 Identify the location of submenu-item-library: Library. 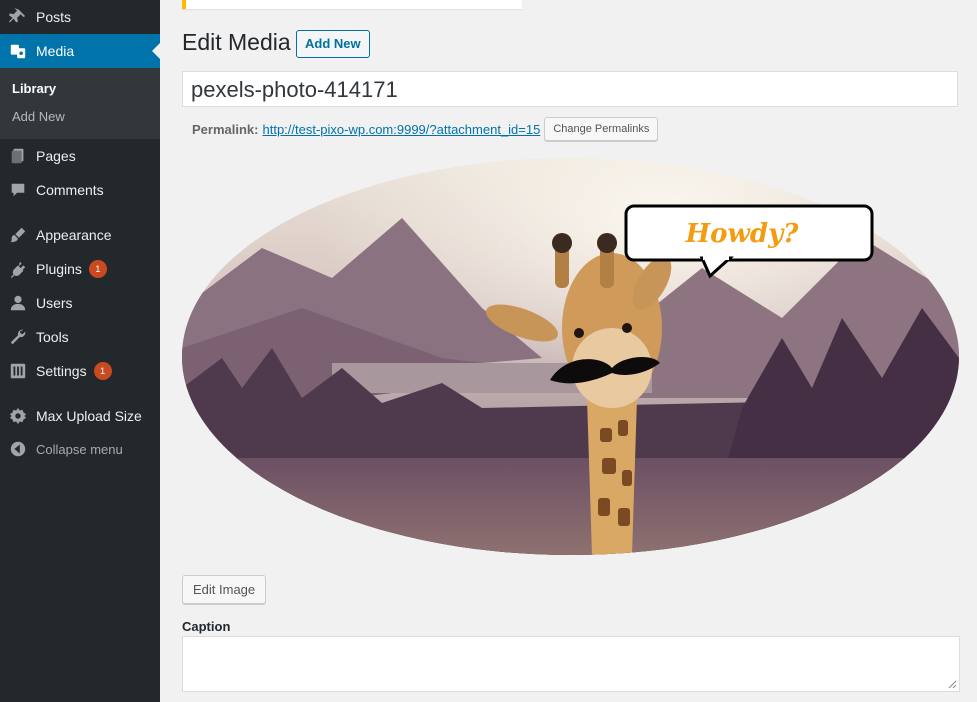
(34, 88).